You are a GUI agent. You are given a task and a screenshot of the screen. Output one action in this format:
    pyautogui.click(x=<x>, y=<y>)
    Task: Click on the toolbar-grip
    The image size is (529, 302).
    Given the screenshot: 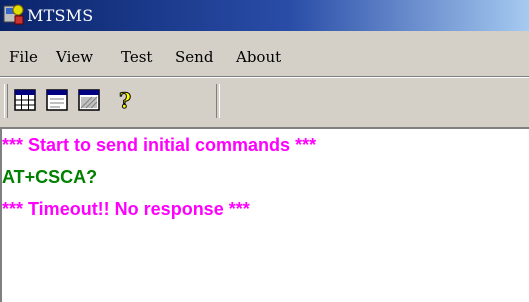 What is the action you would take?
    pyautogui.click(x=6, y=101)
    